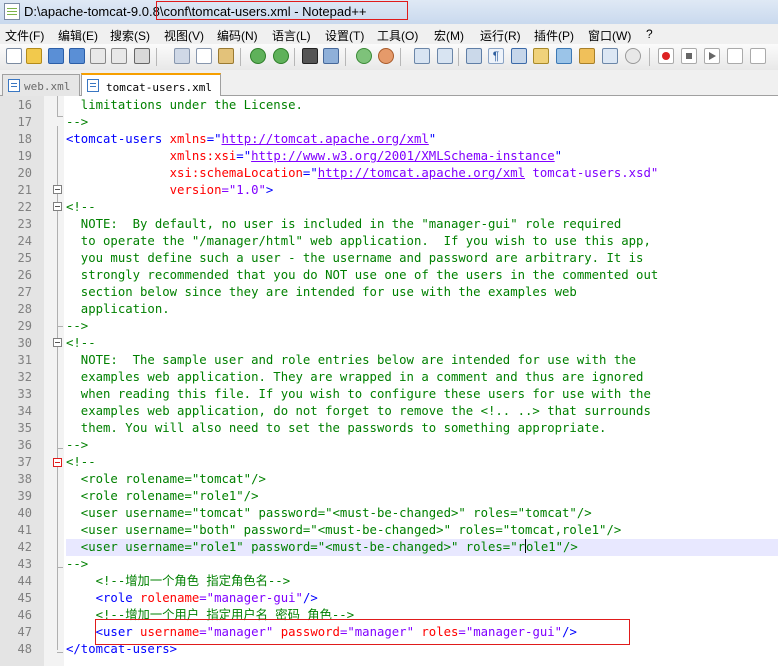 This screenshot has height=666, width=778. Describe the element at coordinates (182, 56) in the screenshot. I see `cut-icon` at that location.